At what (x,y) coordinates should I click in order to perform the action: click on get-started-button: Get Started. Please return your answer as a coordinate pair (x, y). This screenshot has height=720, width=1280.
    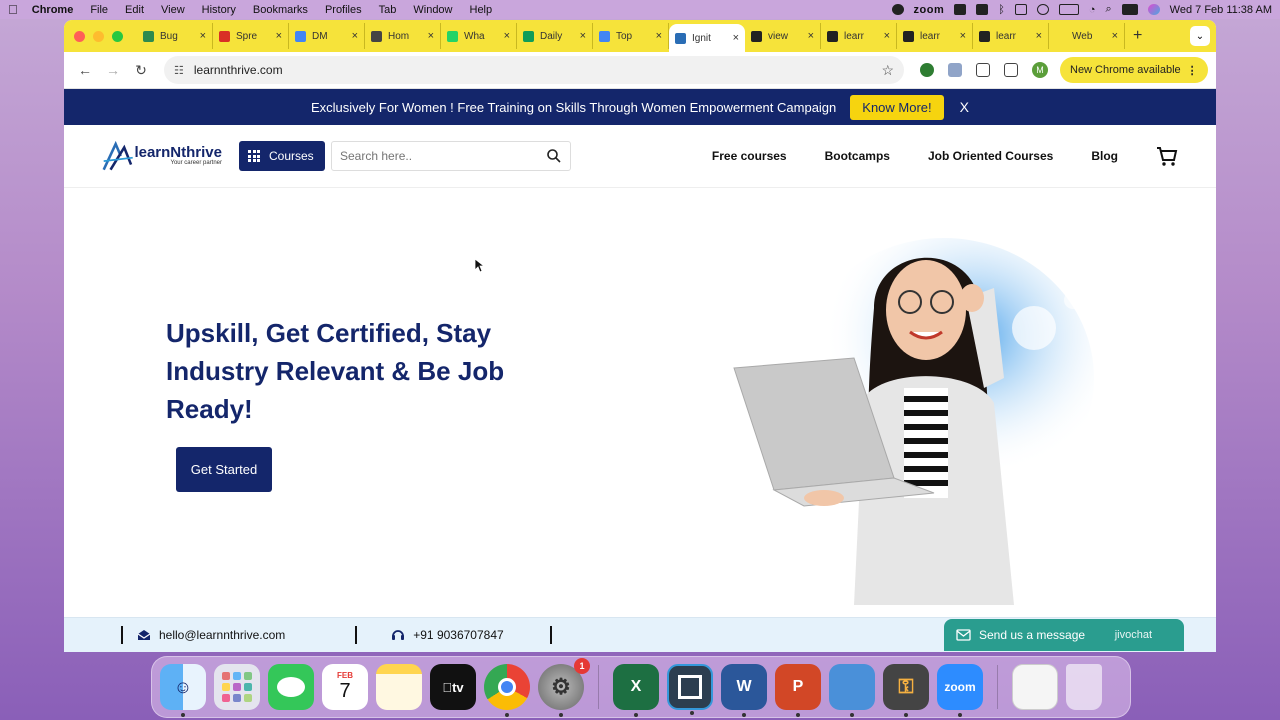
    Looking at the image, I should click on (224, 469).